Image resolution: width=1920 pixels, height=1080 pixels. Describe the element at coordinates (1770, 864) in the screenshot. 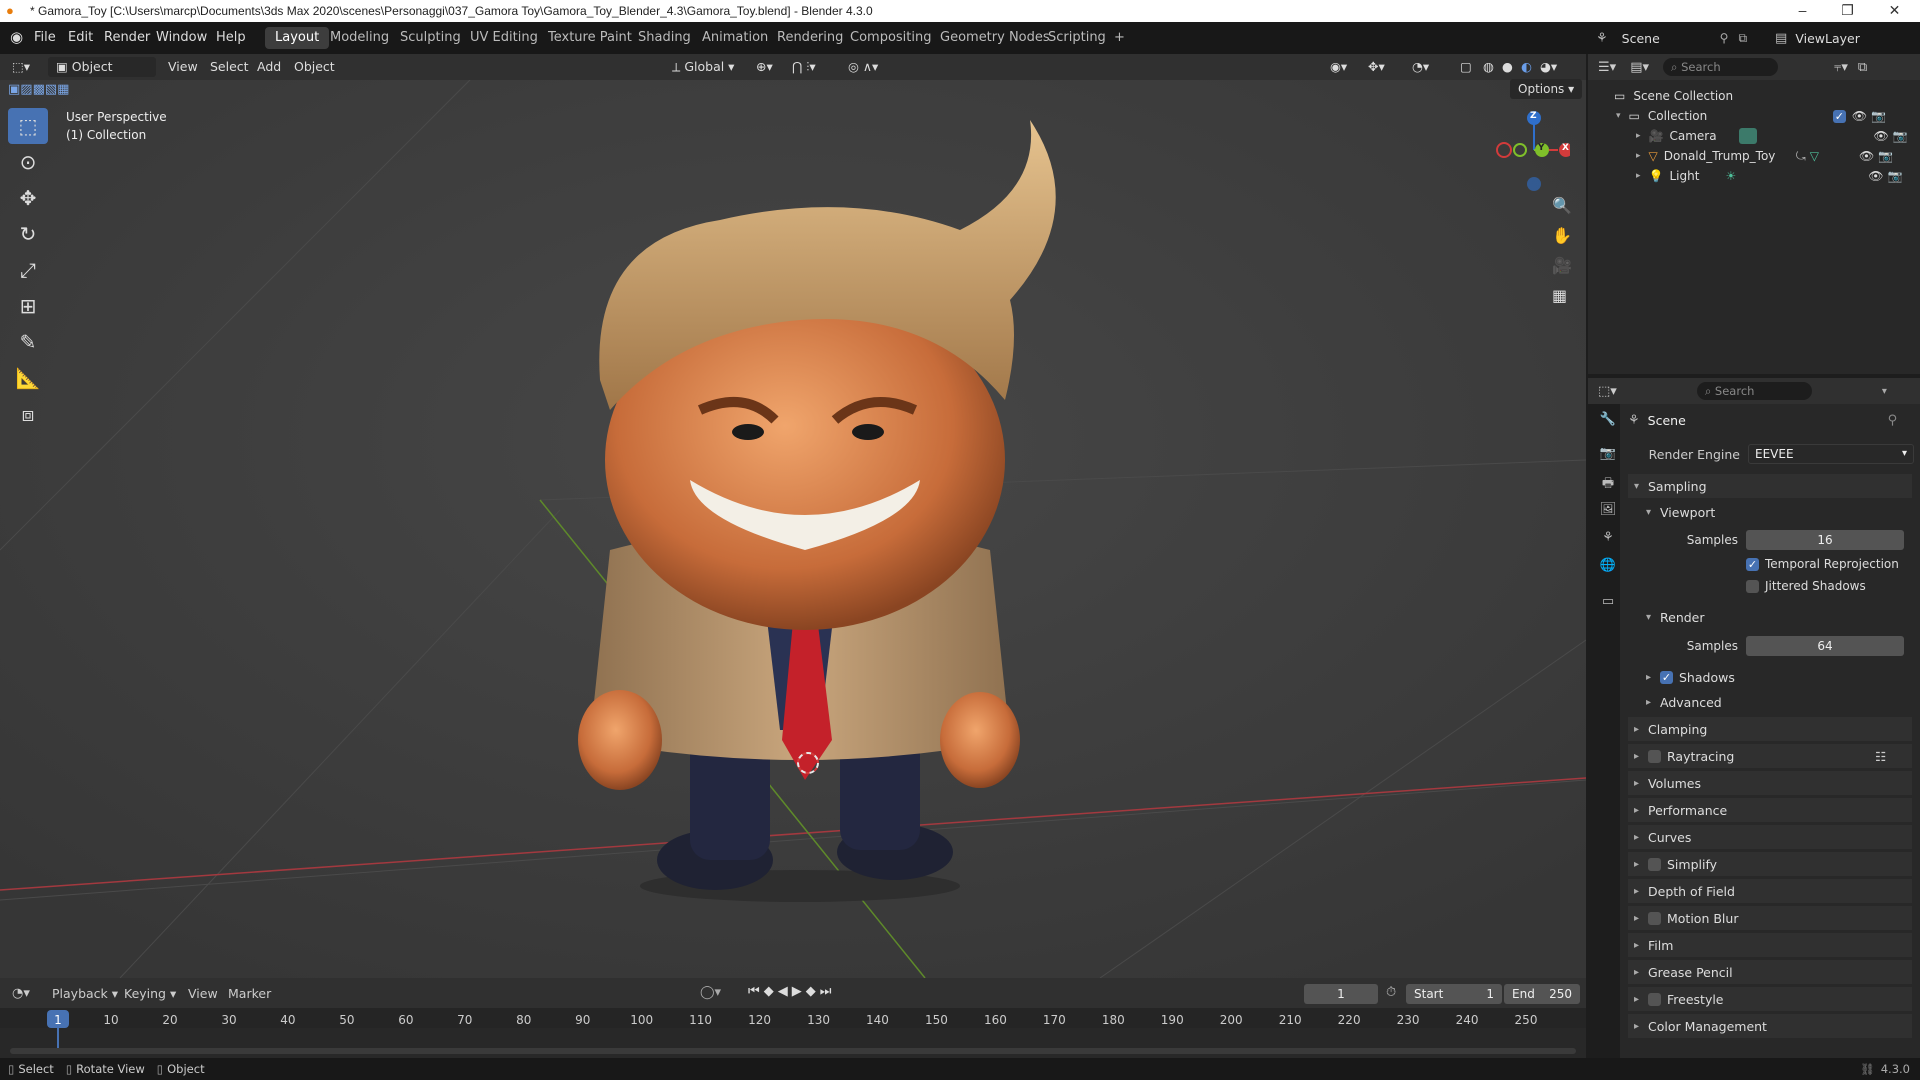

I see `panel-simplify-header: ▸ Simplify` at that location.